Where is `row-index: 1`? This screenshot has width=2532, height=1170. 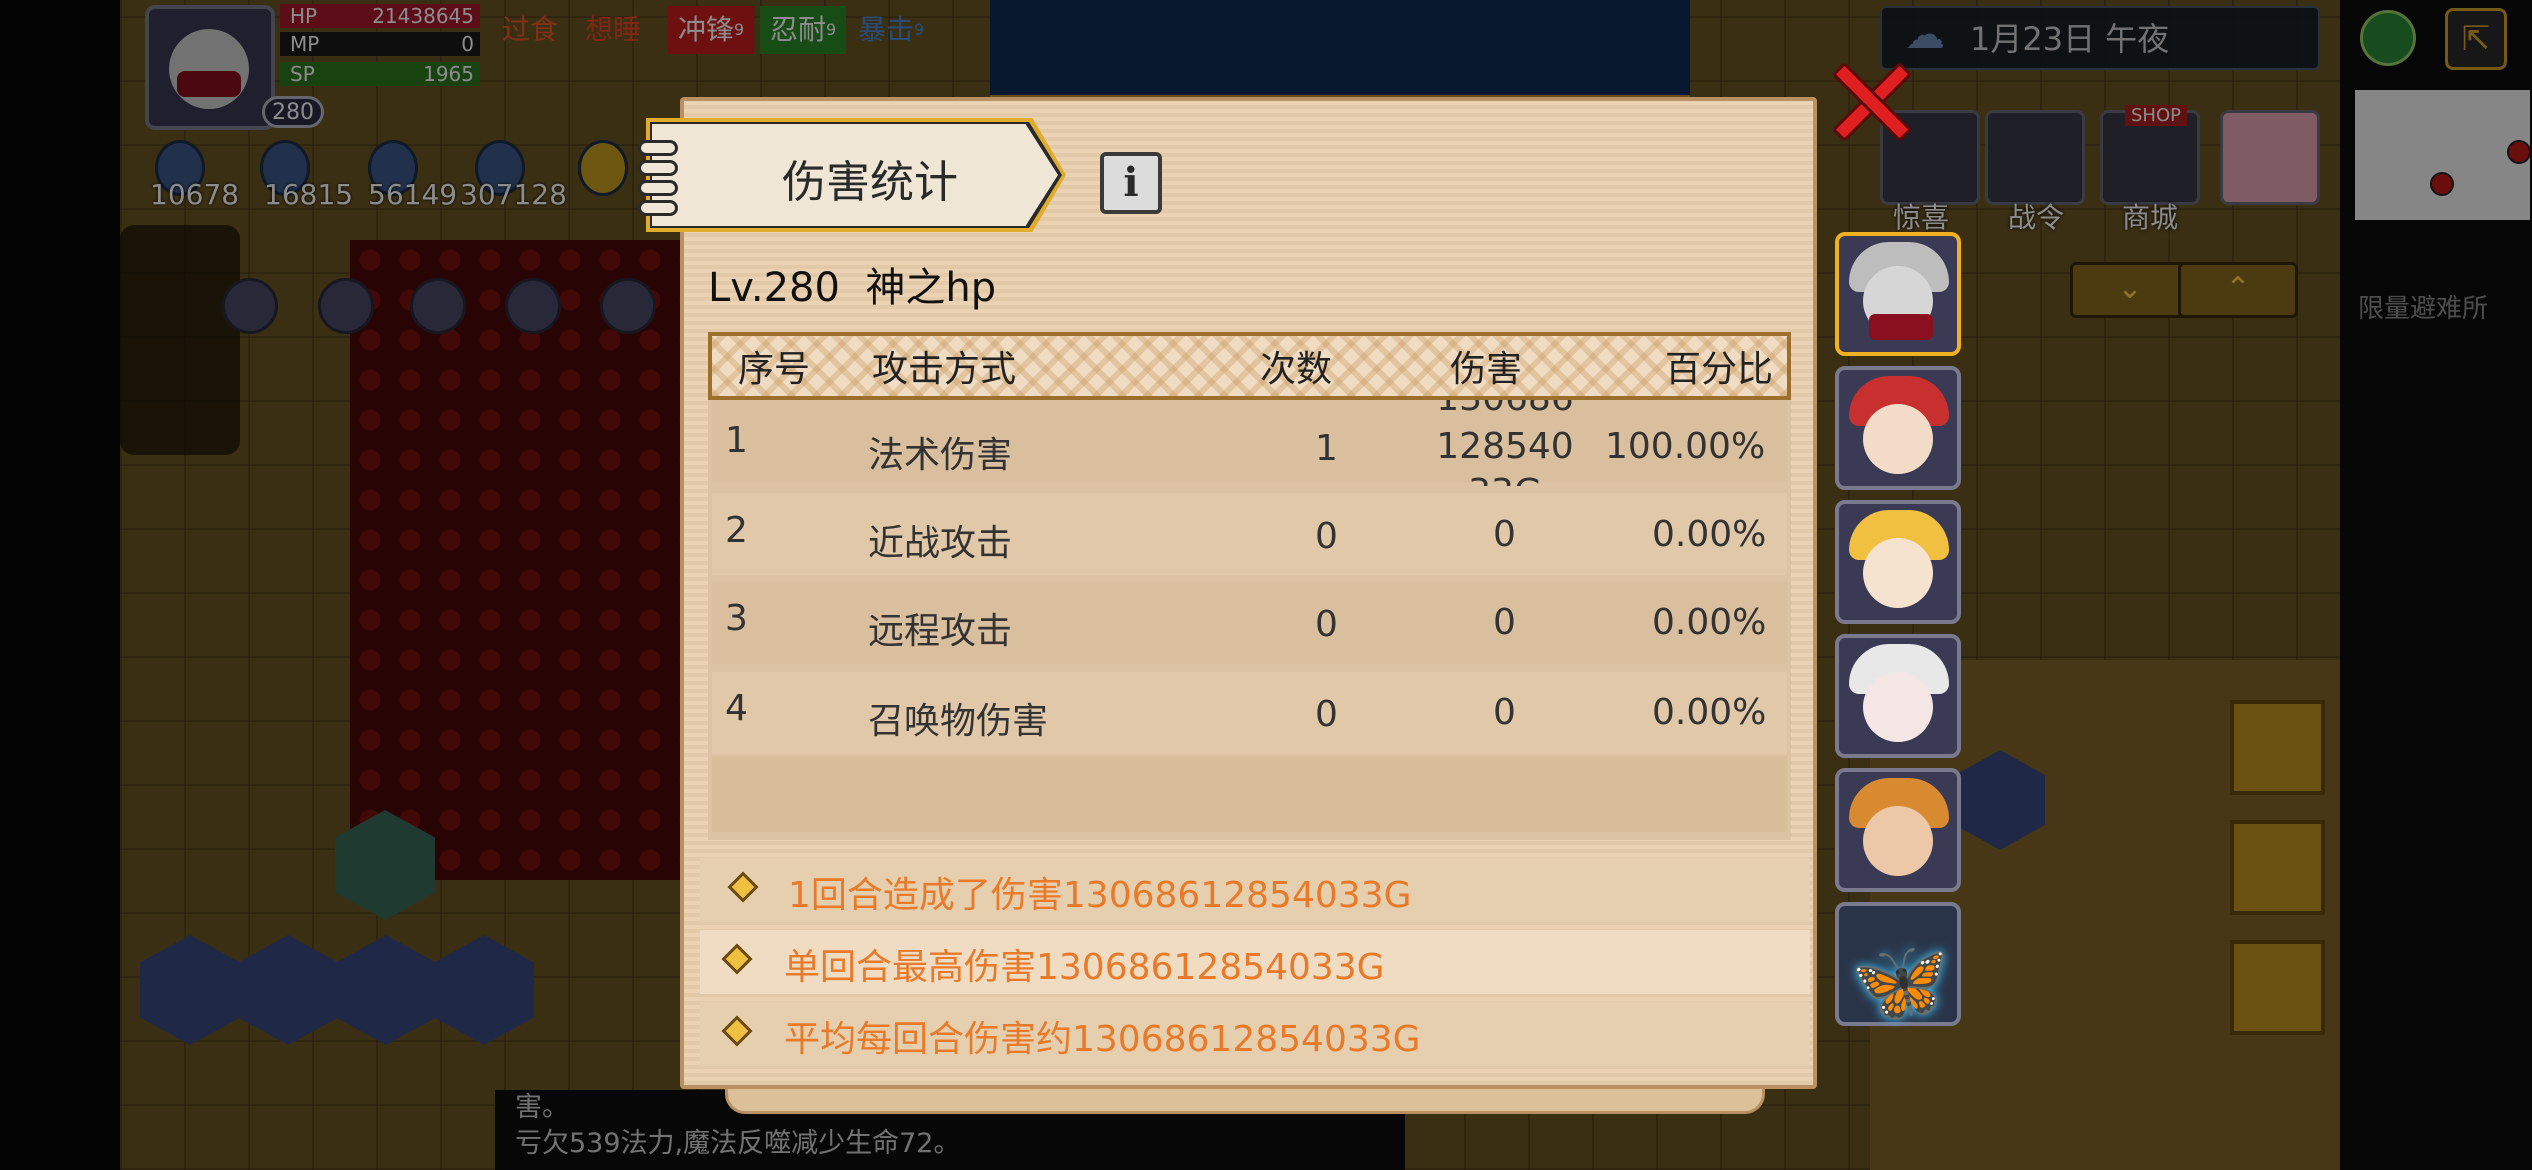 row-index: 1 is located at coordinates (736, 440).